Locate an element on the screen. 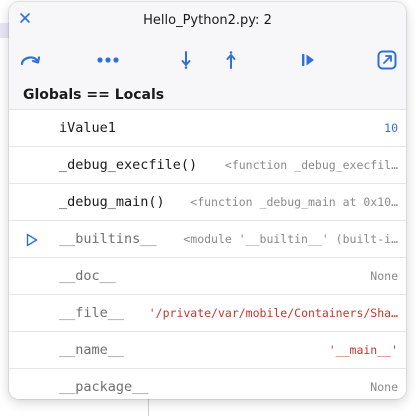  variable-value: 10 is located at coordinates (391, 128).